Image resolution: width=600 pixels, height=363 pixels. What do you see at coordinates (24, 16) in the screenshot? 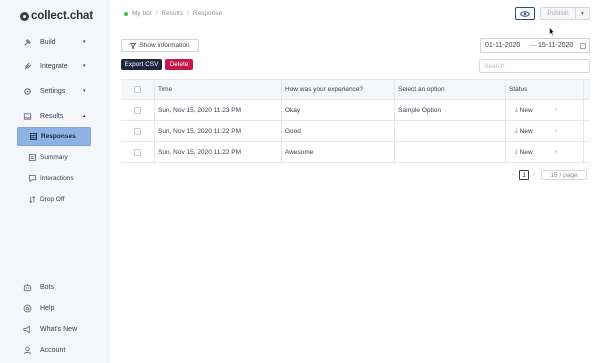
I see `logo-icon` at bounding box center [24, 16].